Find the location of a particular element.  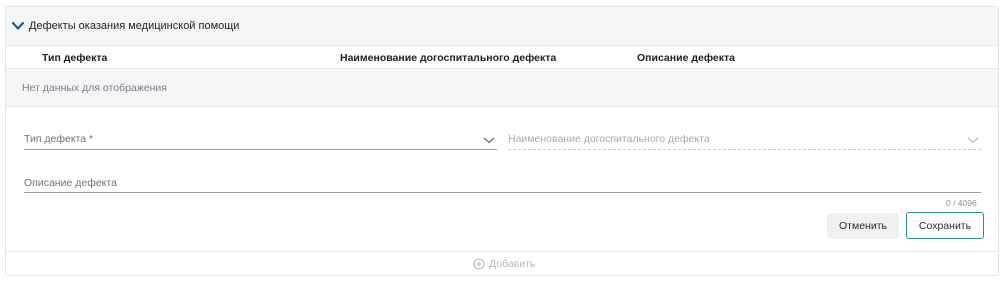

description-field: Описание дефекта is located at coordinates (502, 185).